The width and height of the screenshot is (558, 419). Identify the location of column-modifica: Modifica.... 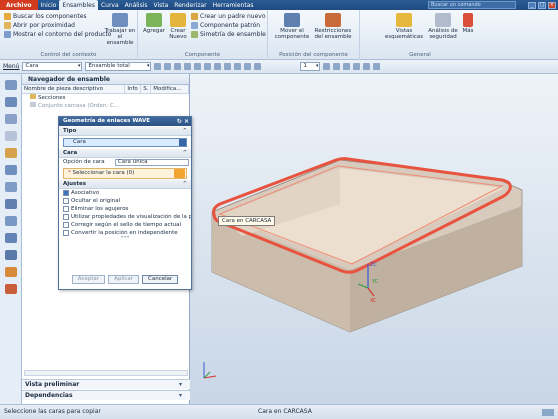
(170, 89).